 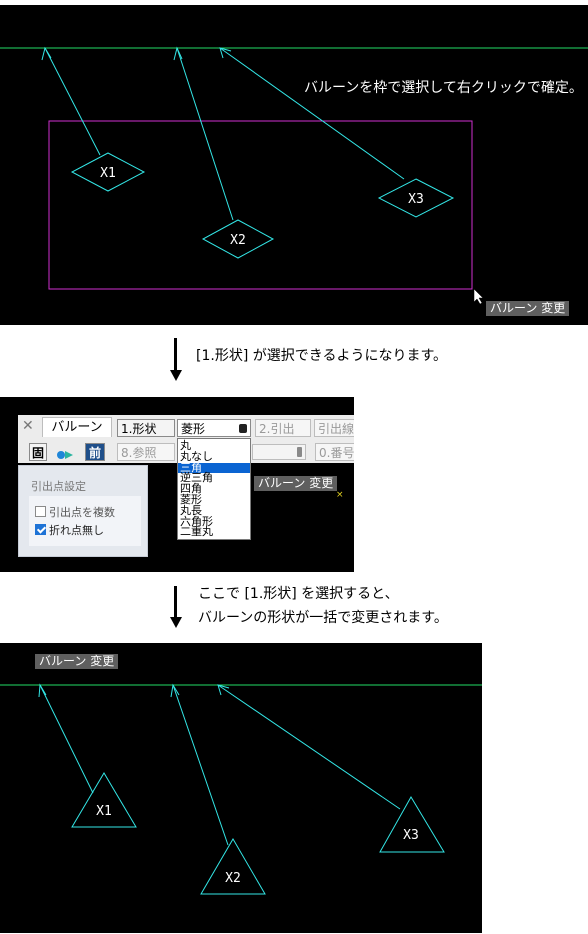 I want to click on cursor-mark-icon: ×, so click(x=340, y=495).